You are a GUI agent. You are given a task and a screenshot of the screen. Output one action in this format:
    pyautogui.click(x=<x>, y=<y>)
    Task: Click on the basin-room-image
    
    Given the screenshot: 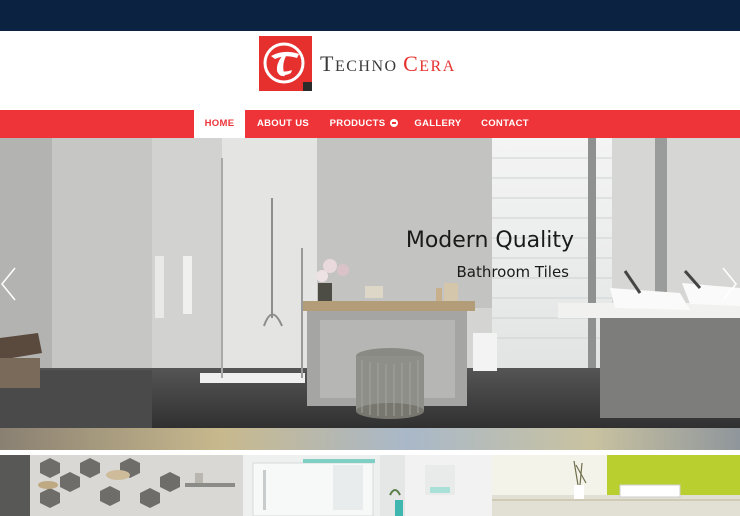 What is the action you would take?
    pyautogui.click(x=436, y=485)
    